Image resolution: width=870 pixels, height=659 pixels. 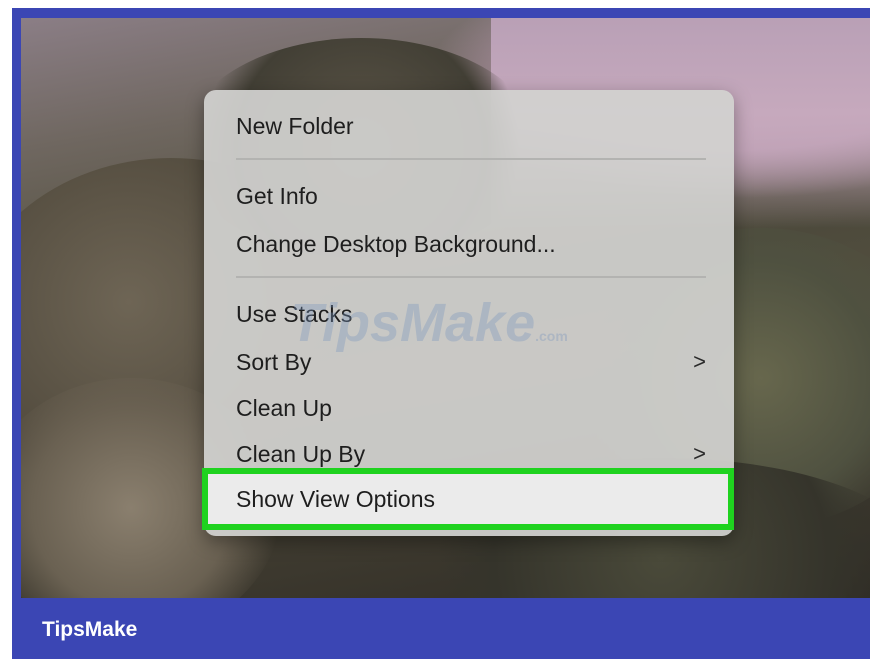 What do you see at coordinates (429, 323) in the screenshot?
I see `watermark-logo: TipsMake.com` at bounding box center [429, 323].